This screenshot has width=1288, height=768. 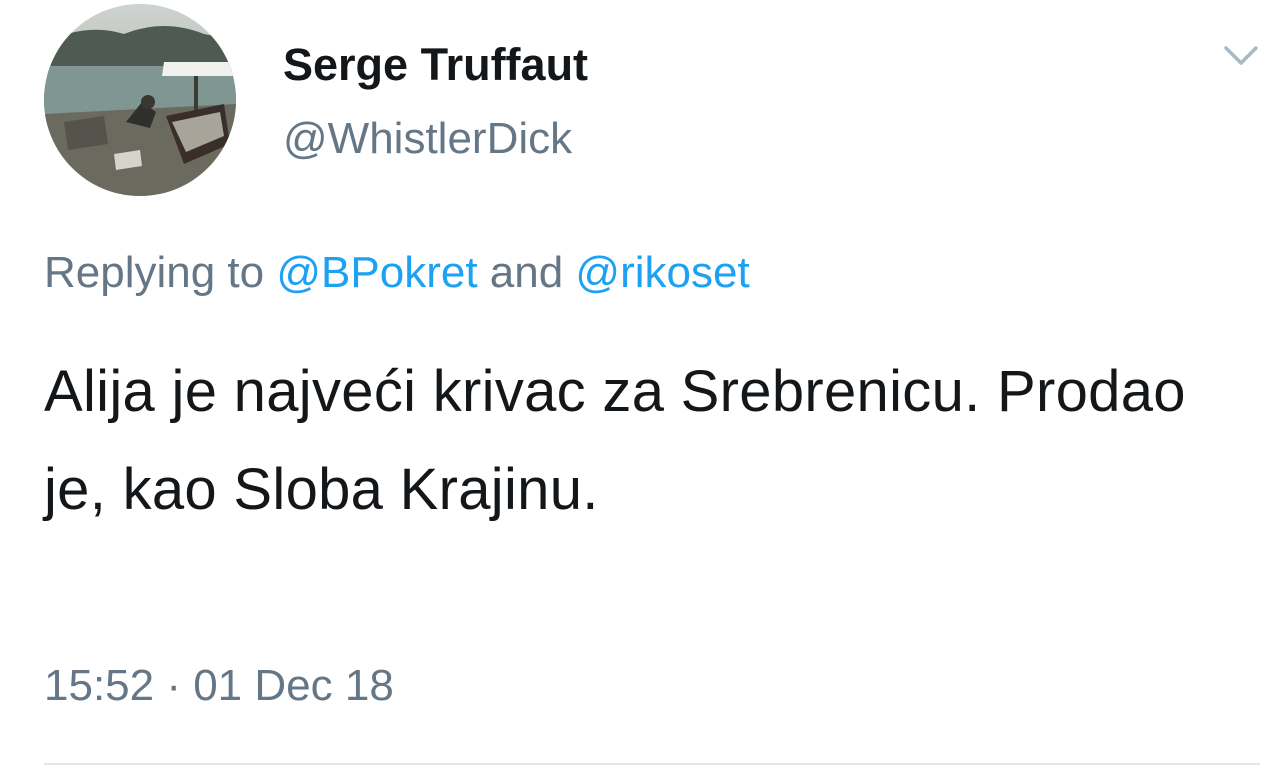 I want to click on chevron-down-icon, so click(x=1241, y=55).